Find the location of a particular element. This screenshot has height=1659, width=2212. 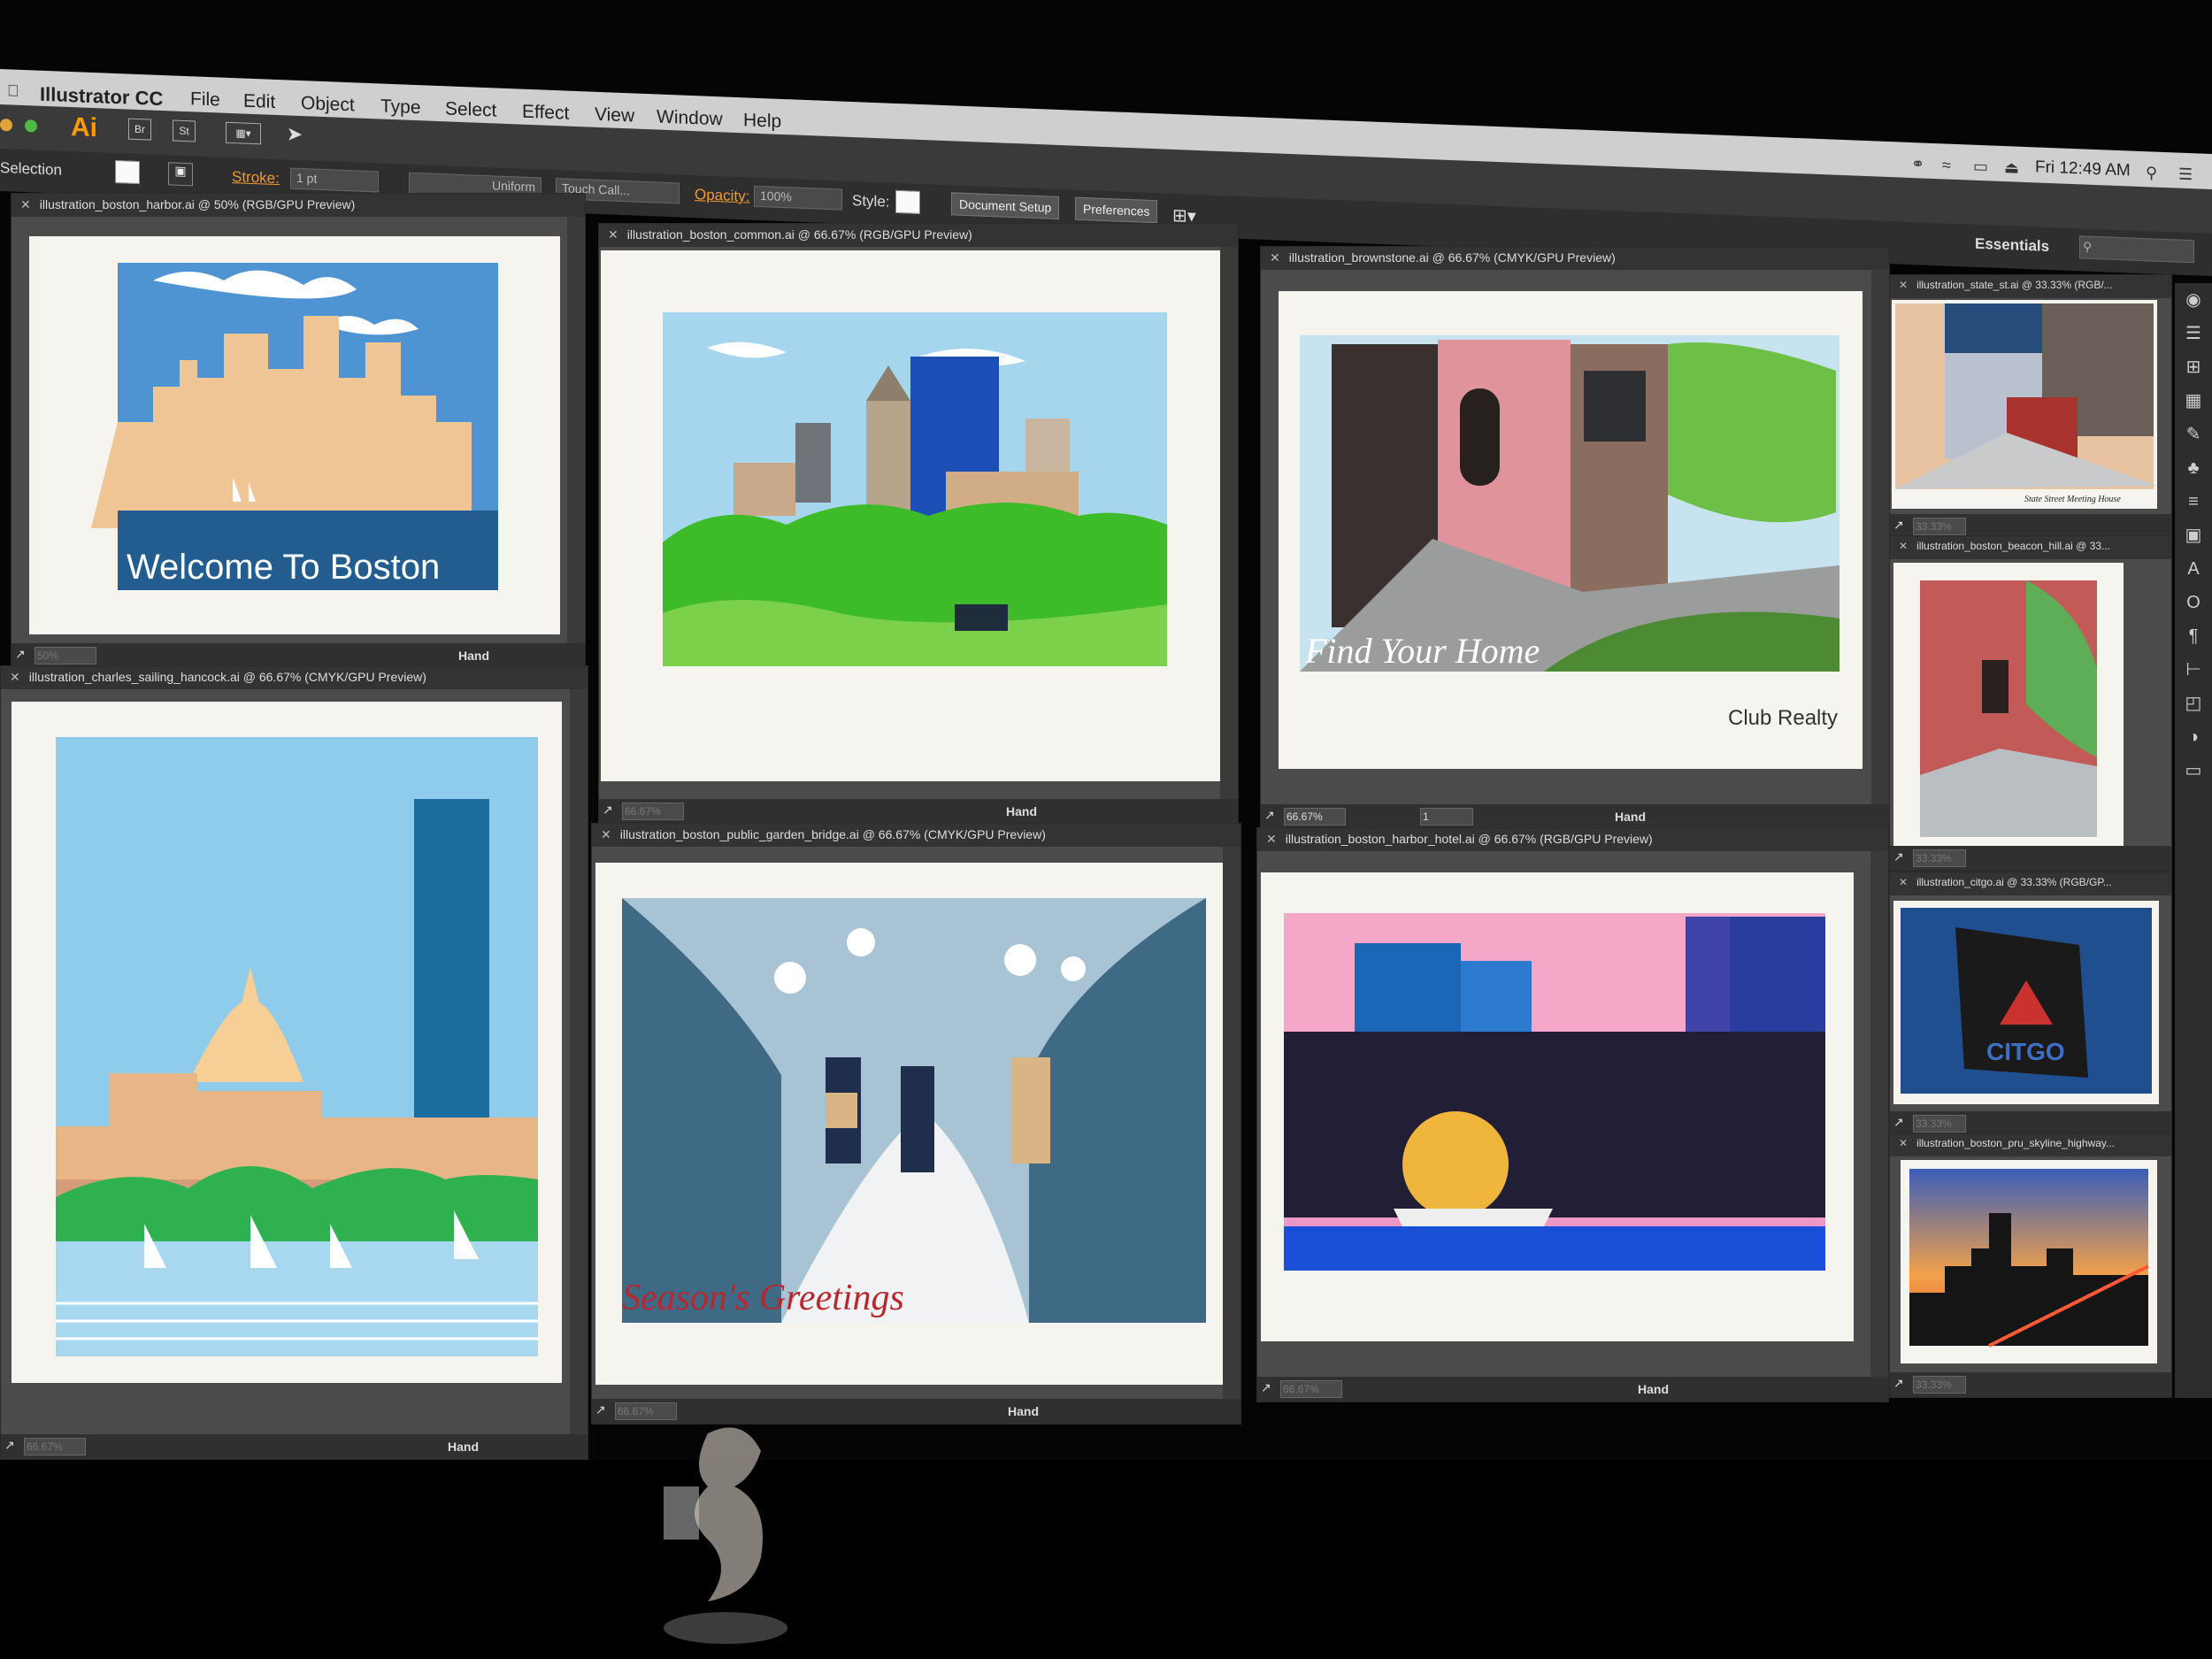

menu-effect: Effect is located at coordinates (546, 114).